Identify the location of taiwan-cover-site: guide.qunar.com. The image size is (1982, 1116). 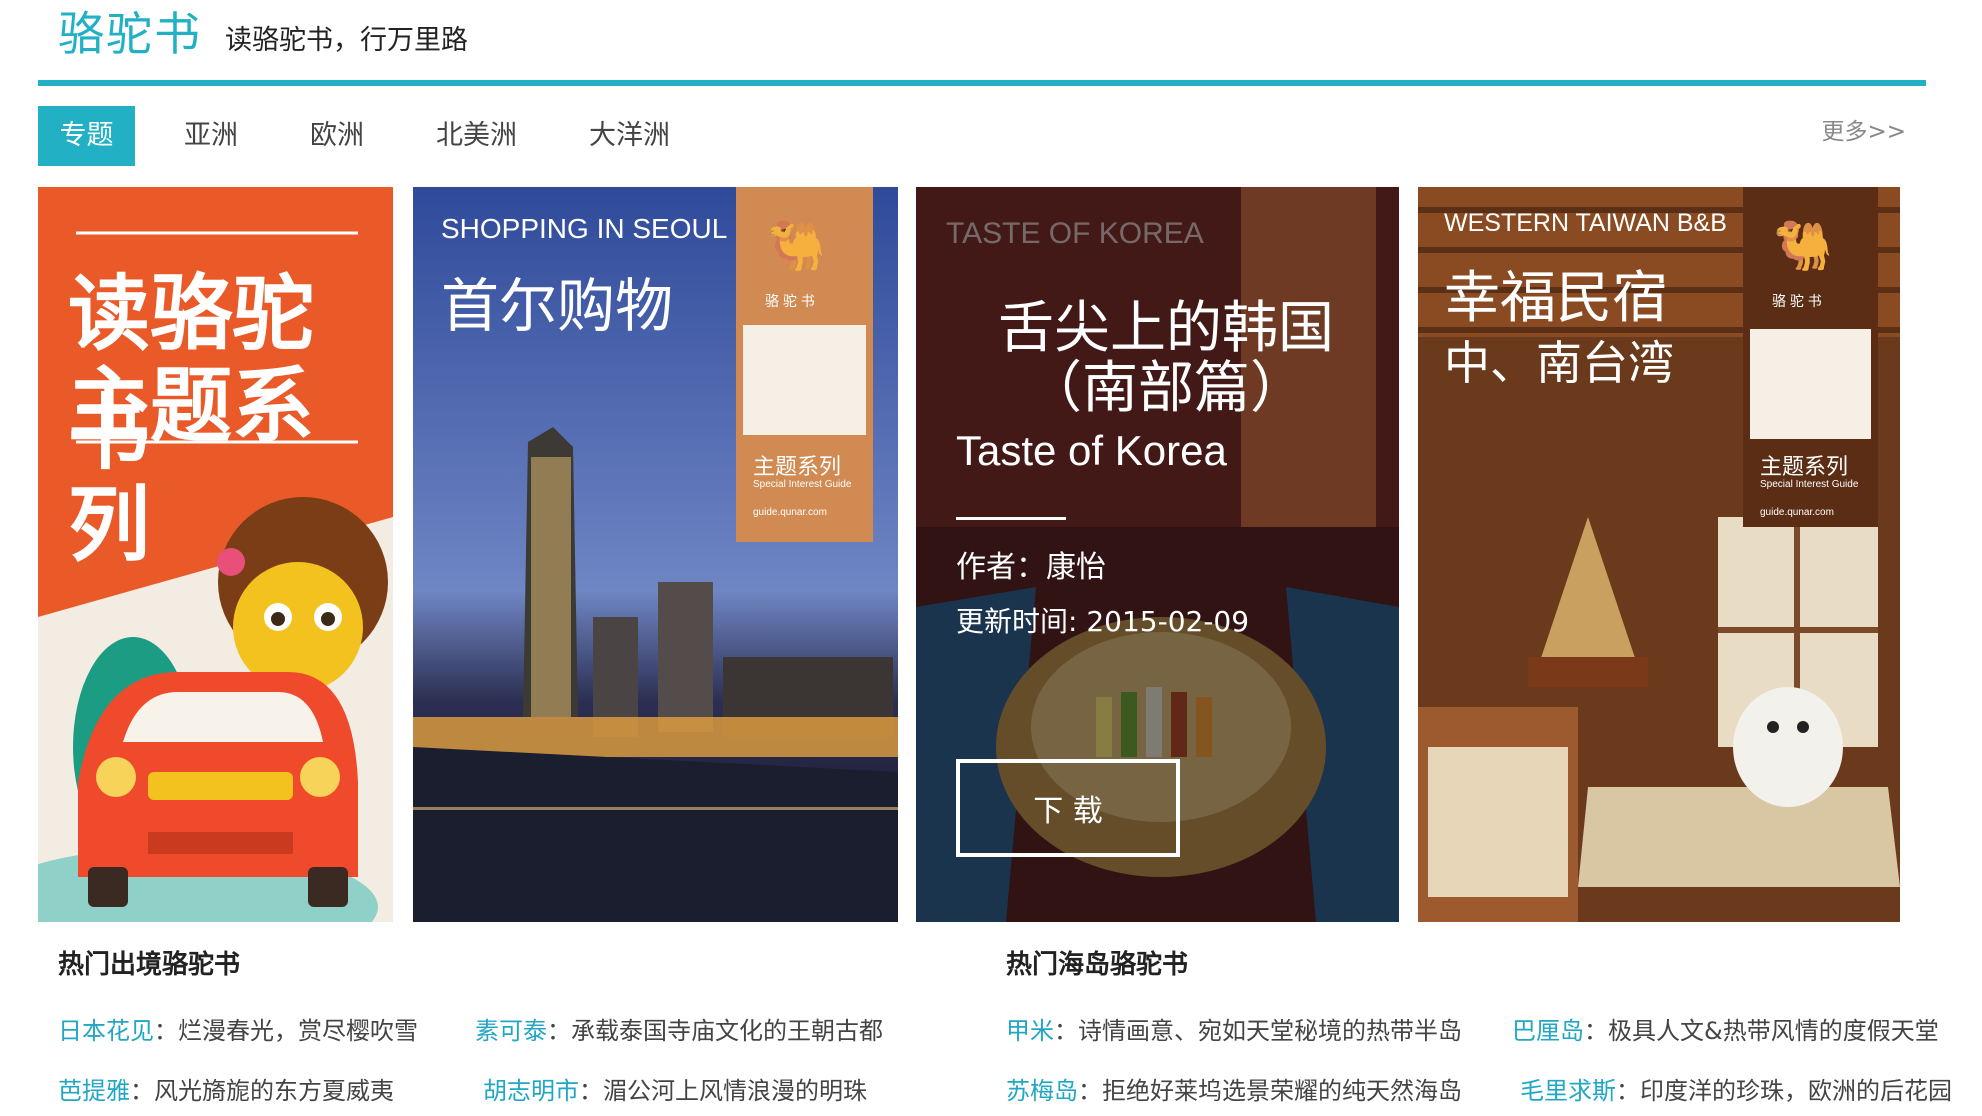
(1797, 512).